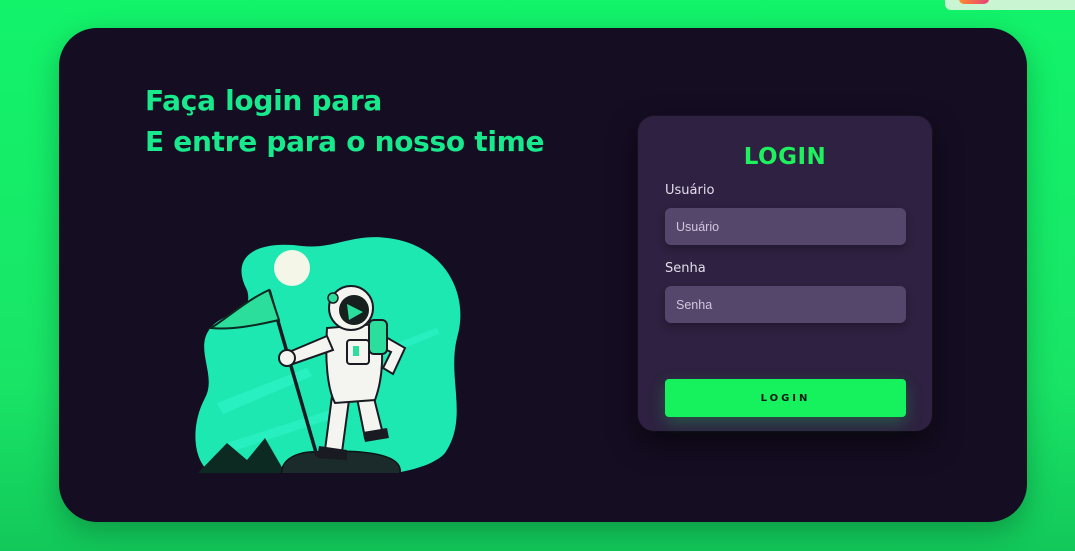 Image resolution: width=1075 pixels, height=551 pixels. I want to click on username-label: Usuário, so click(690, 190).